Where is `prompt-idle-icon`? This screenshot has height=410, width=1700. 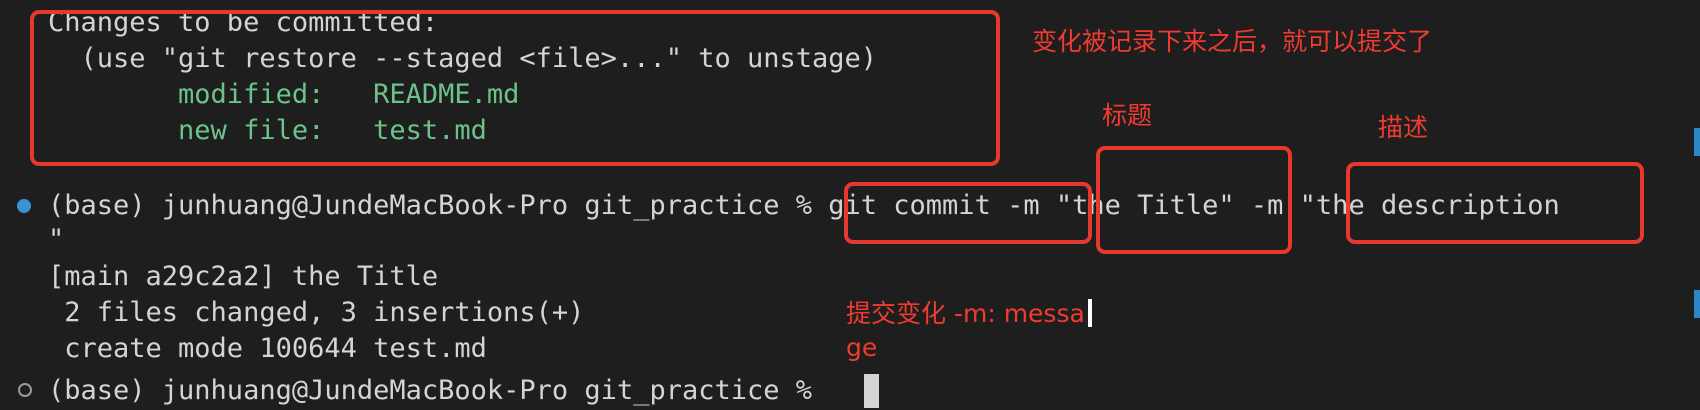
prompt-idle-icon is located at coordinates (25, 390).